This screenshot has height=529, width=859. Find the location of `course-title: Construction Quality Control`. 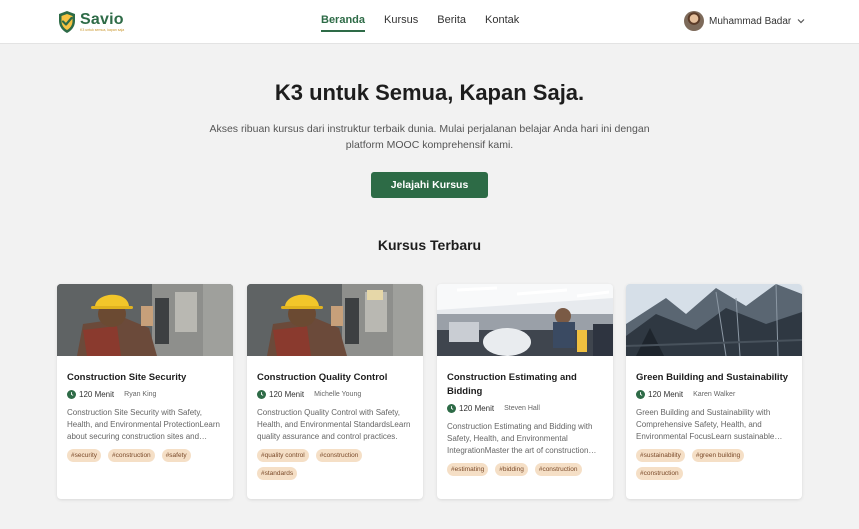

course-title: Construction Quality Control is located at coordinates (322, 377).